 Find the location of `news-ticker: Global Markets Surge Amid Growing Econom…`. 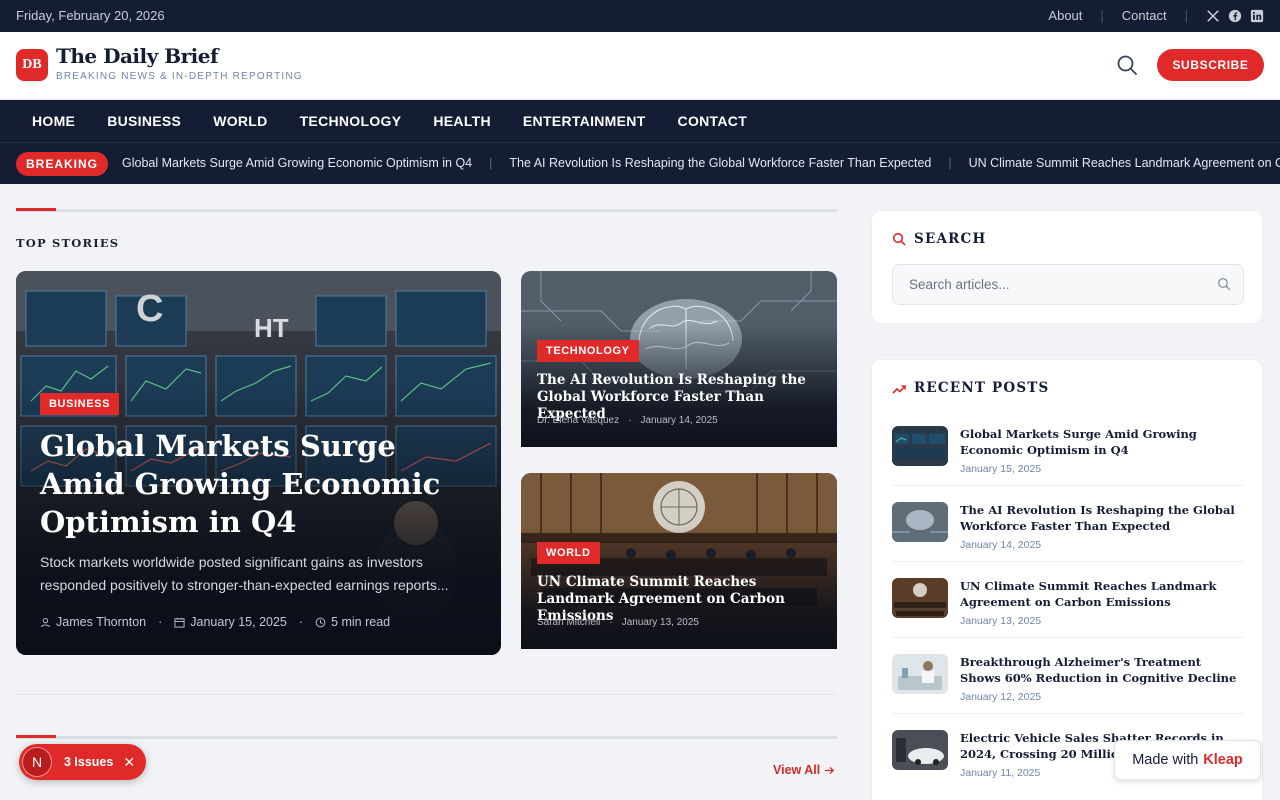

news-ticker: Global Markets Surge Amid Growing Econom… is located at coordinates (701, 163).